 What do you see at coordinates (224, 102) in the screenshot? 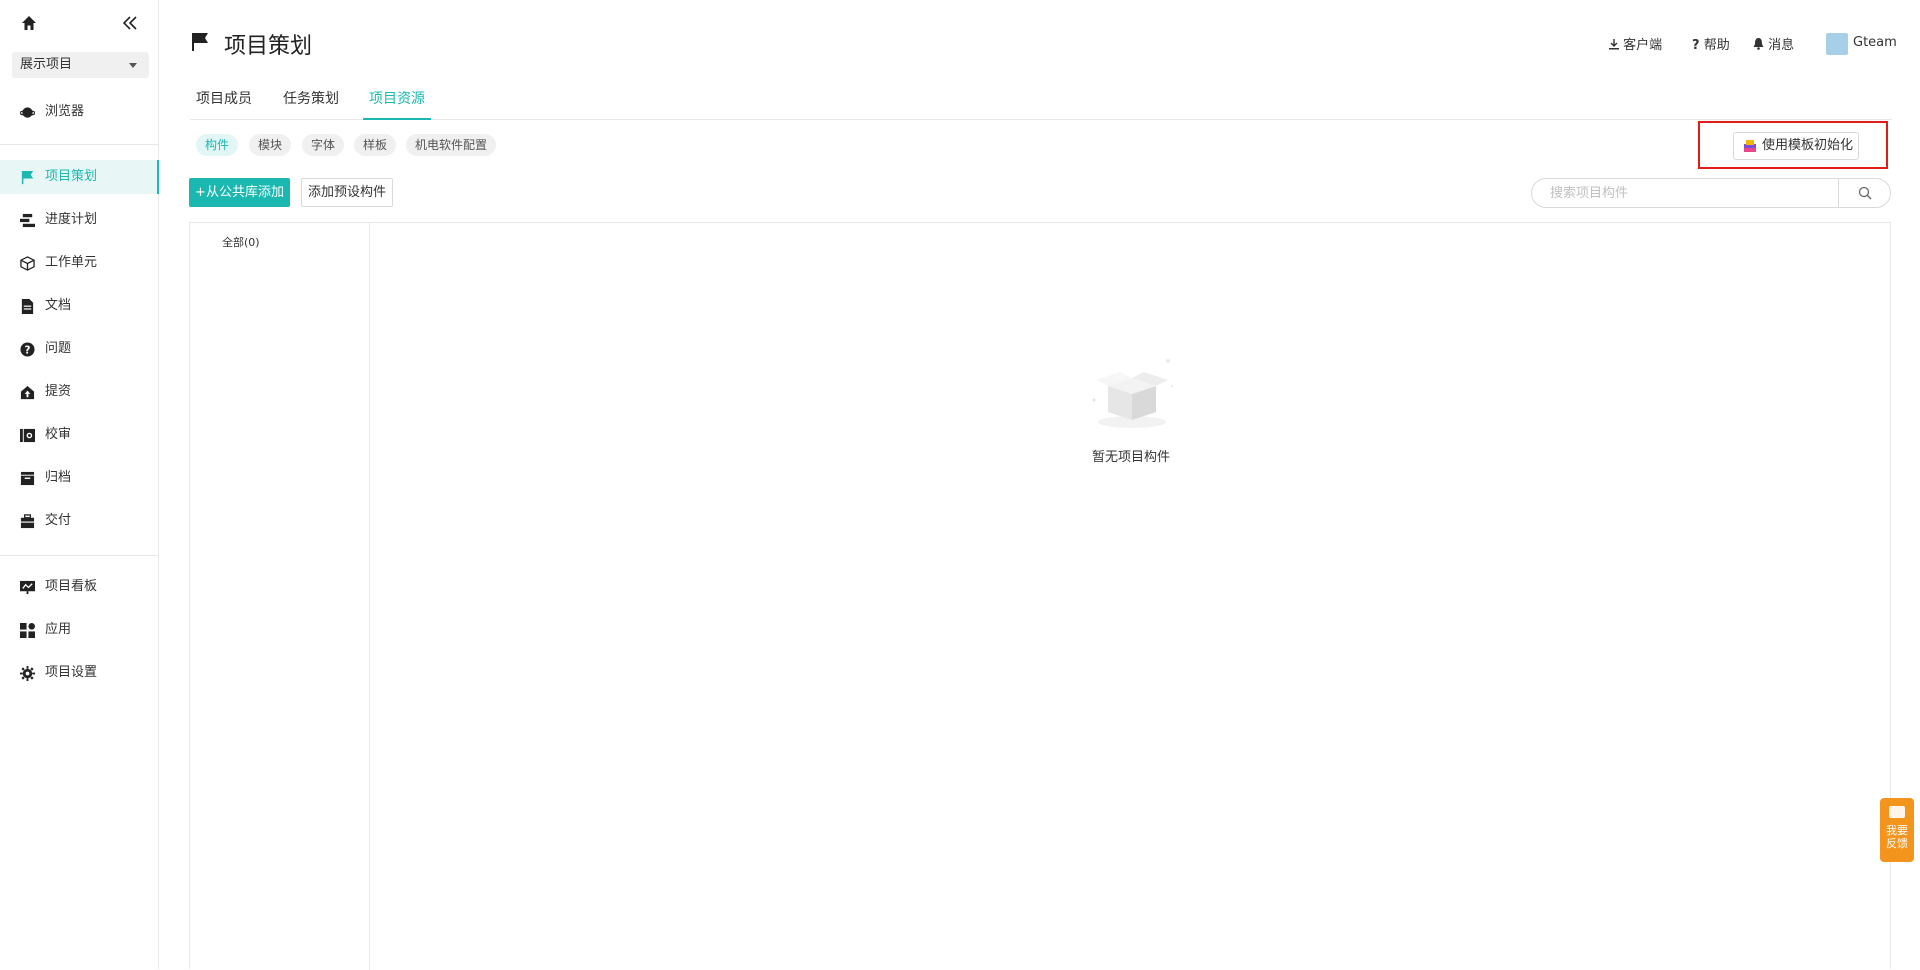
I see `tab-members: 项目成员` at bounding box center [224, 102].